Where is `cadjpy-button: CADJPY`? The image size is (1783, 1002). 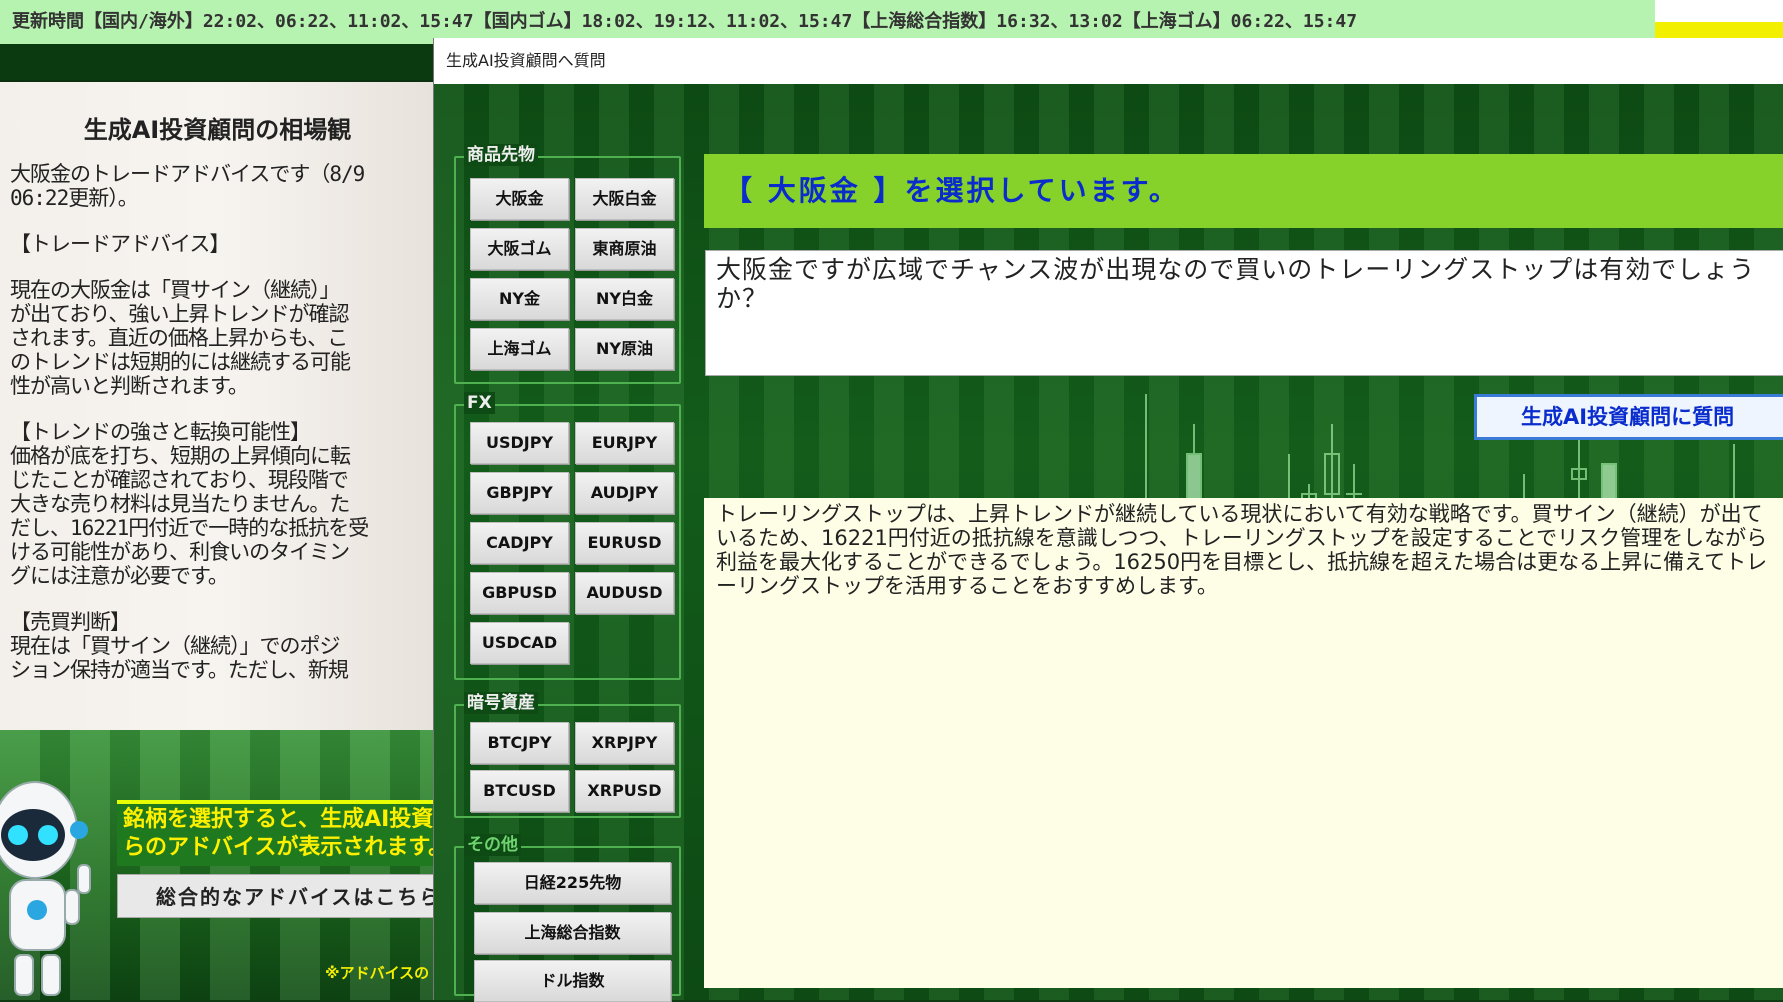 cadjpy-button: CADJPY is located at coordinates (519, 543).